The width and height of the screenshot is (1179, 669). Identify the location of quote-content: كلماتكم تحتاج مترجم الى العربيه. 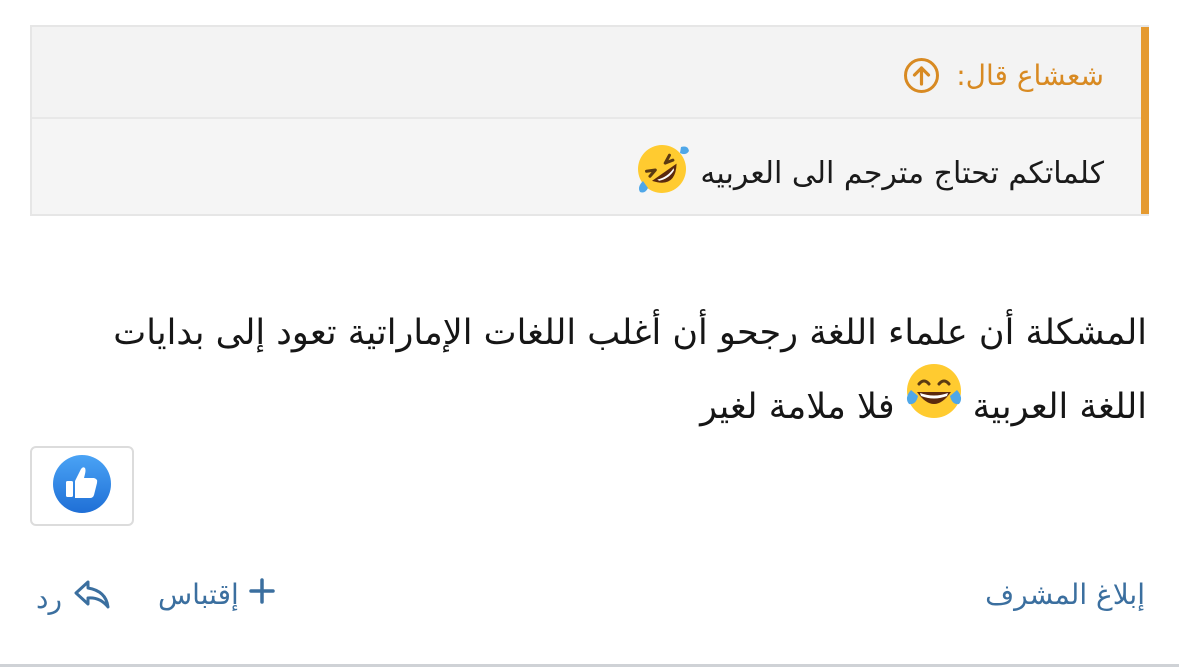
(869, 173).